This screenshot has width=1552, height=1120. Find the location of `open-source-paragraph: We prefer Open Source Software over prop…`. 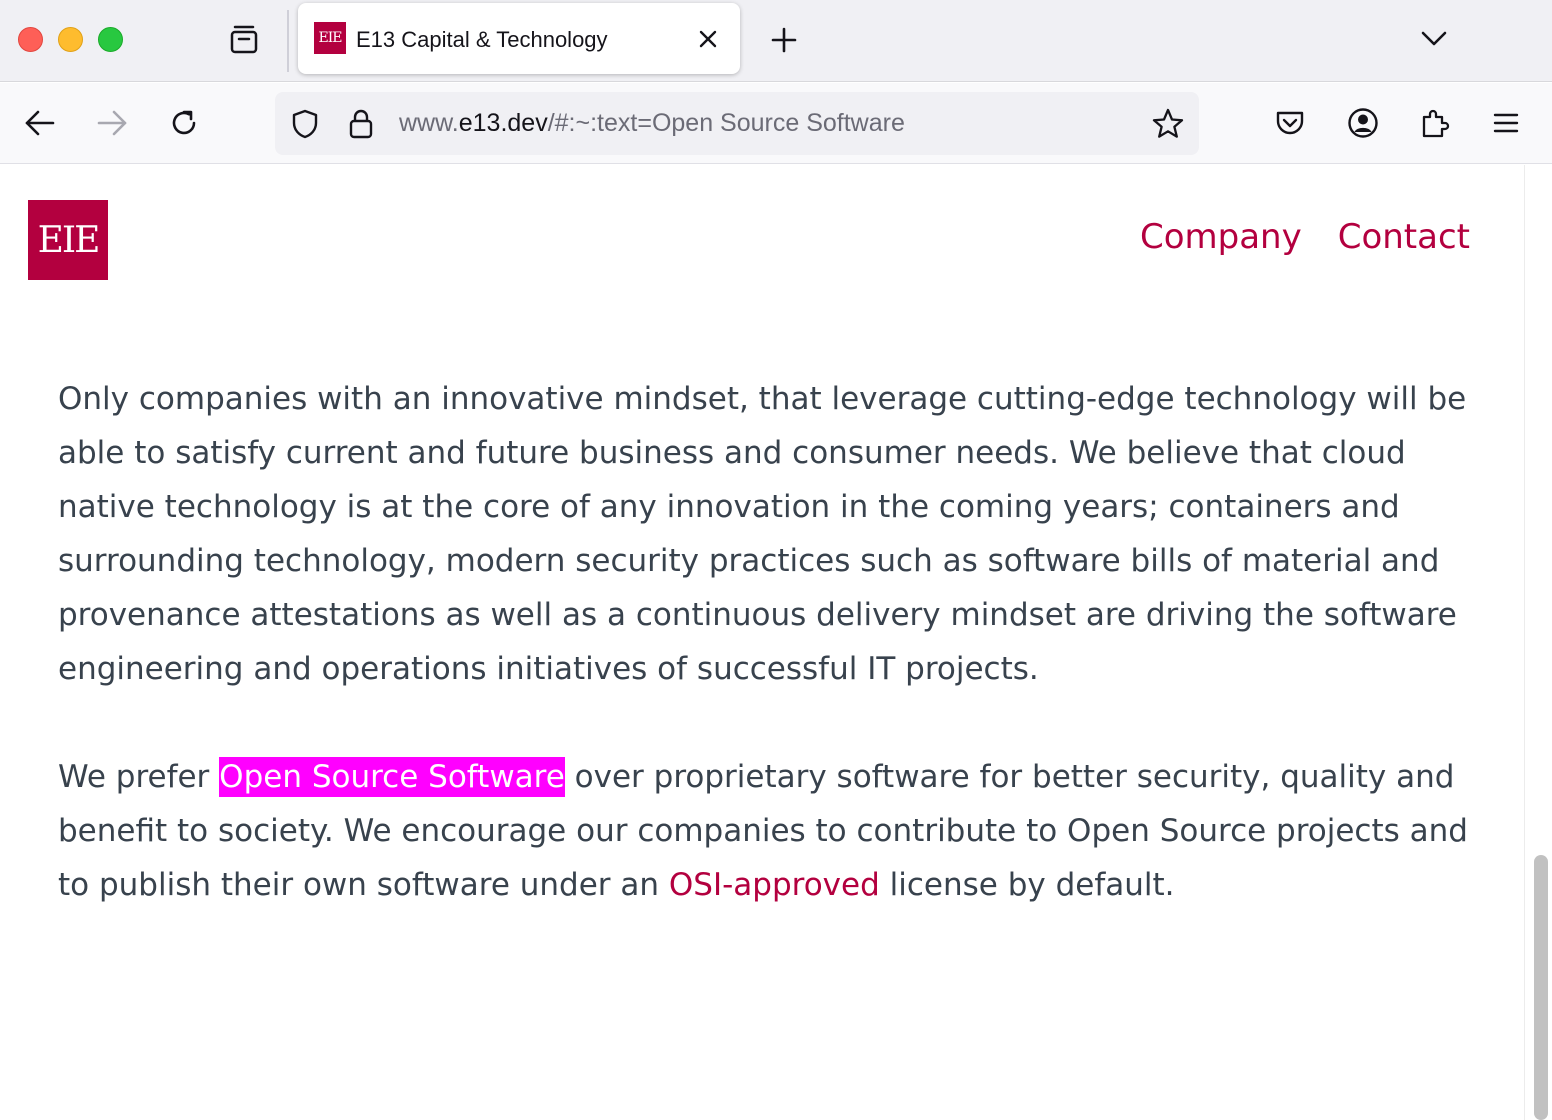

open-source-paragraph: We prefer Open Source Software over prop… is located at coordinates (768, 831).